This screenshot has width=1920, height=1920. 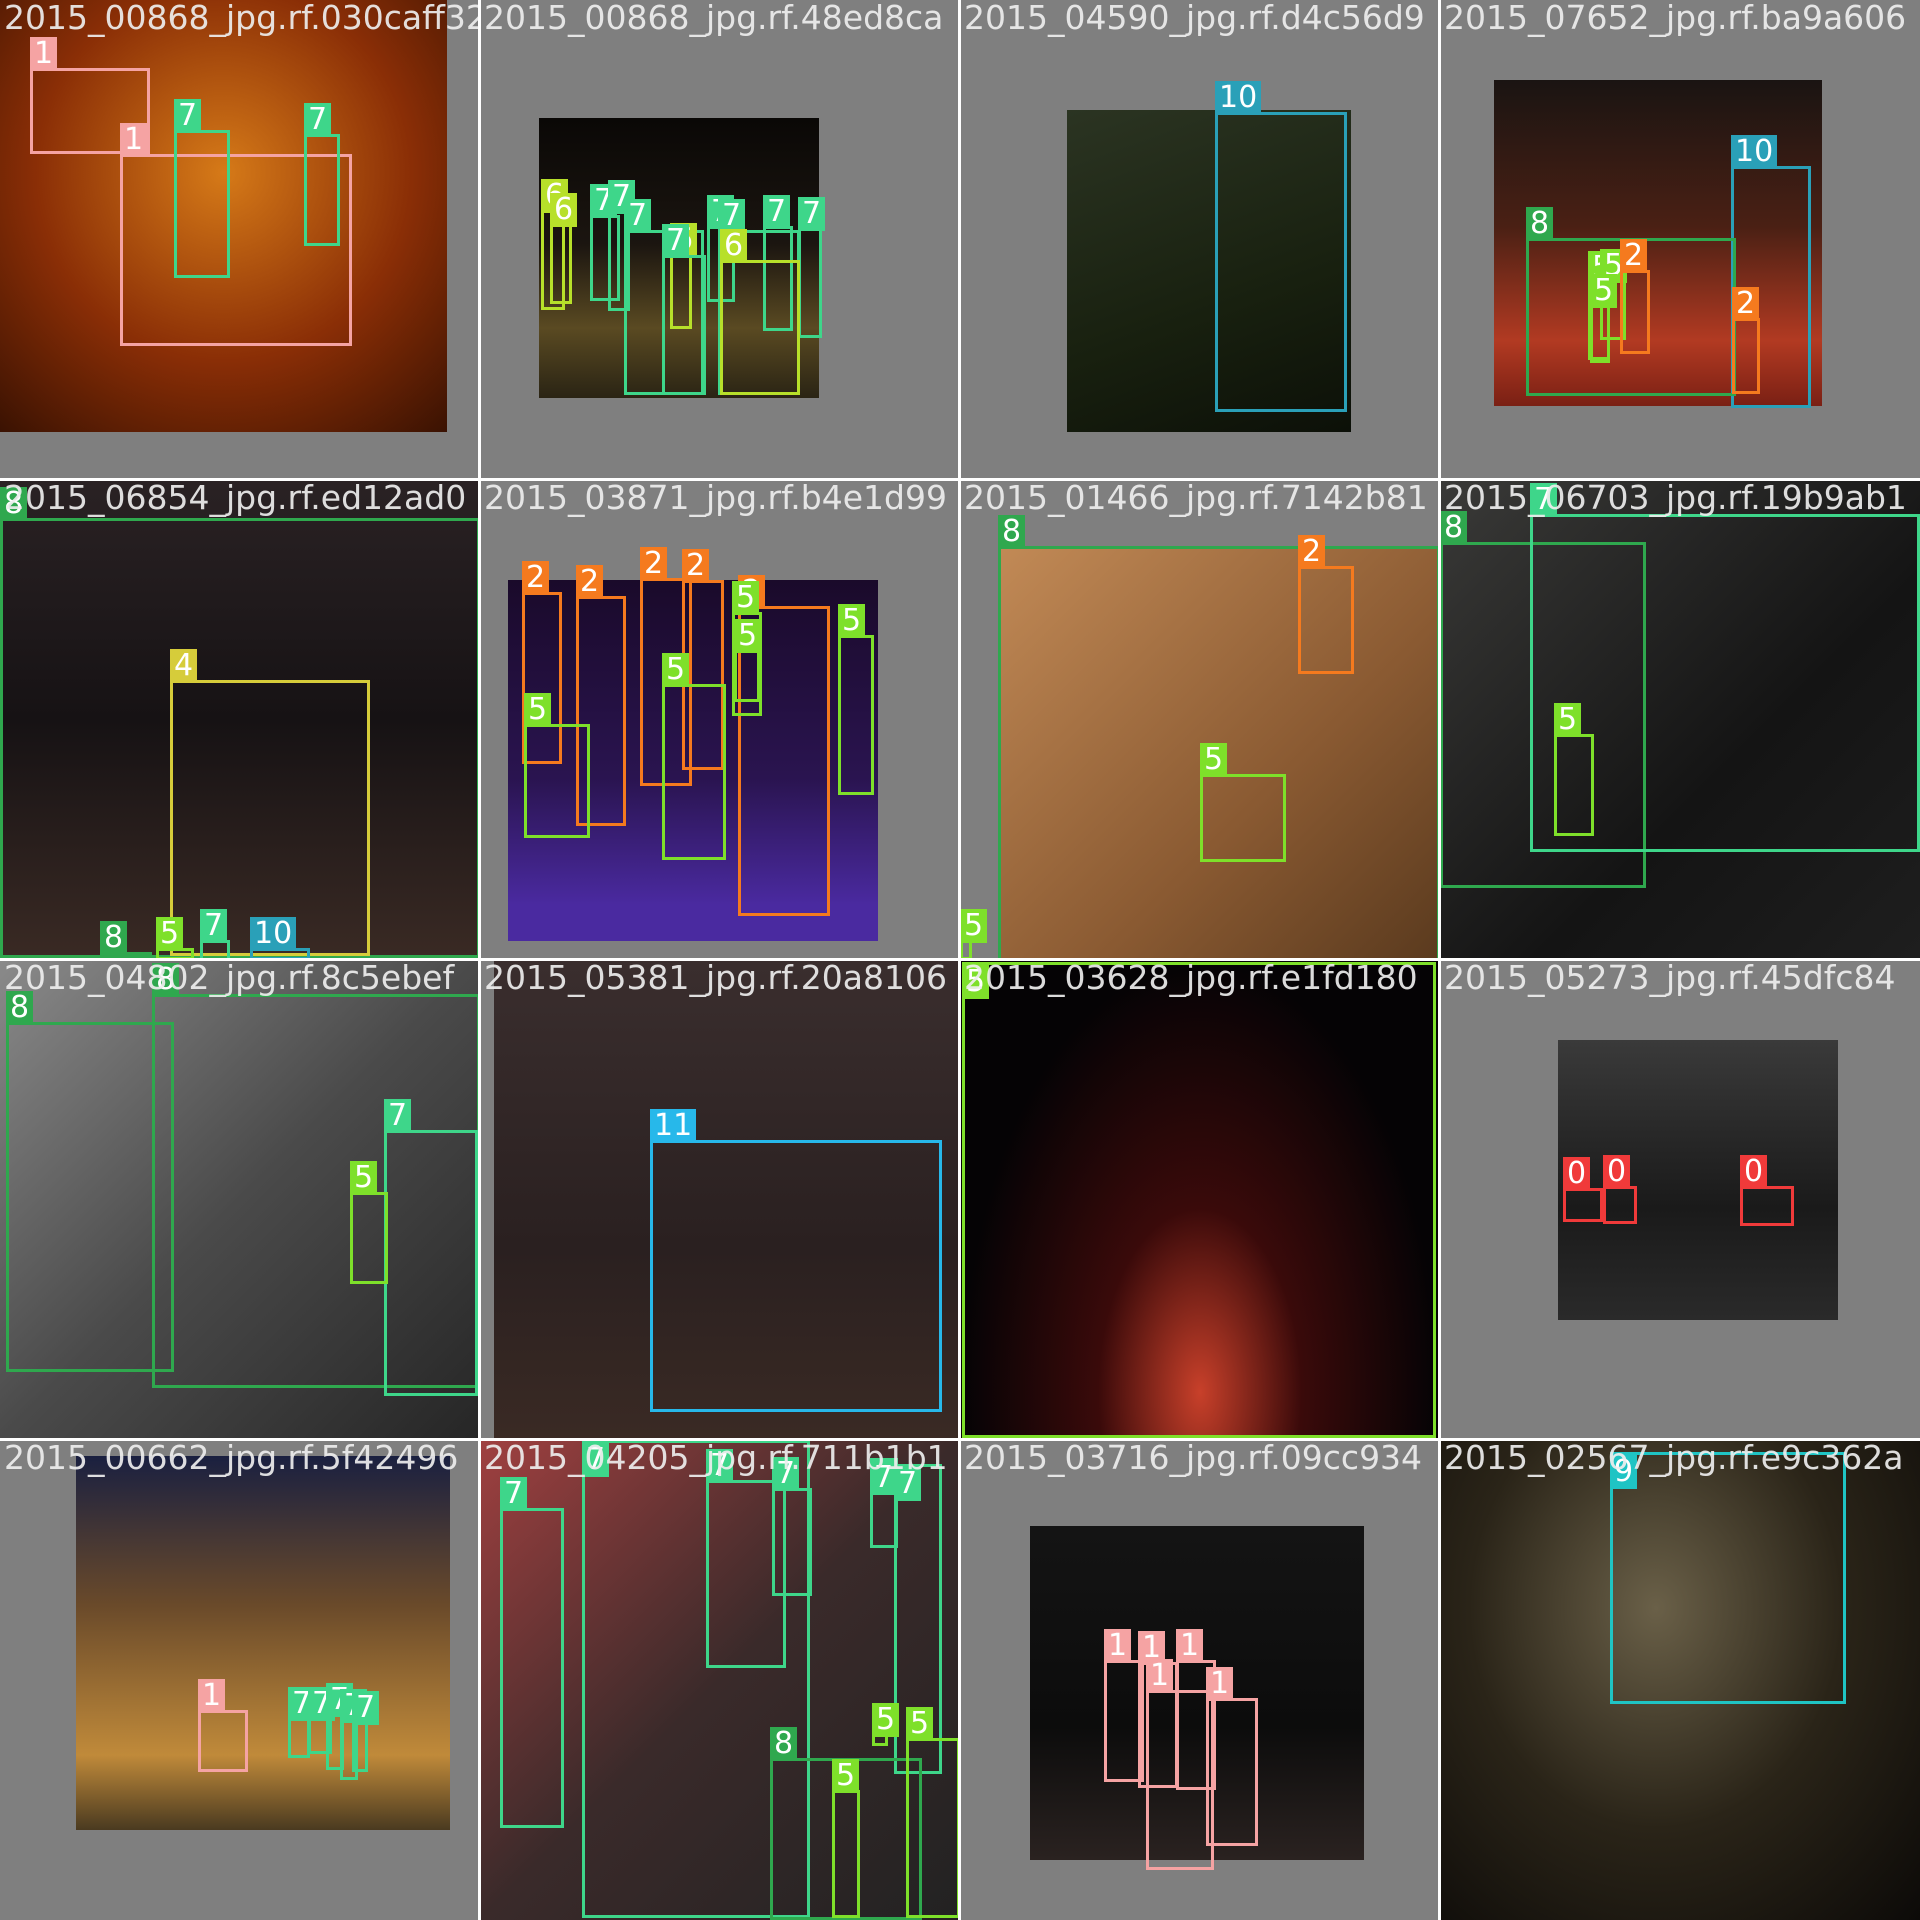 I want to click on detection-class-label: 6, so click(x=564, y=210).